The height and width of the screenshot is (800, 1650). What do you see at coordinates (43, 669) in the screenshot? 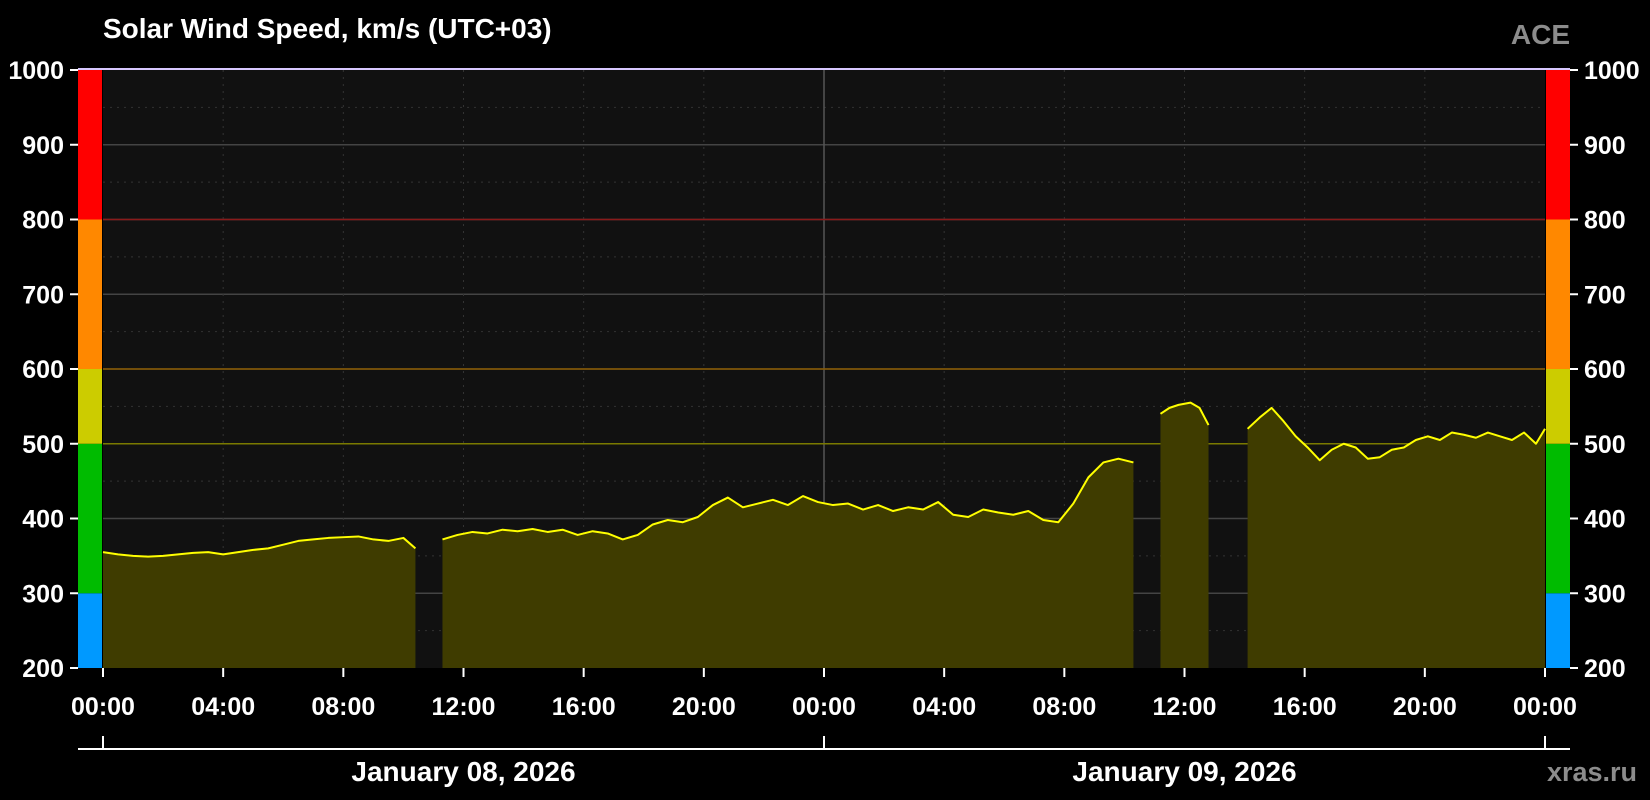
I see `y-tick-label-left: 200` at bounding box center [43, 669].